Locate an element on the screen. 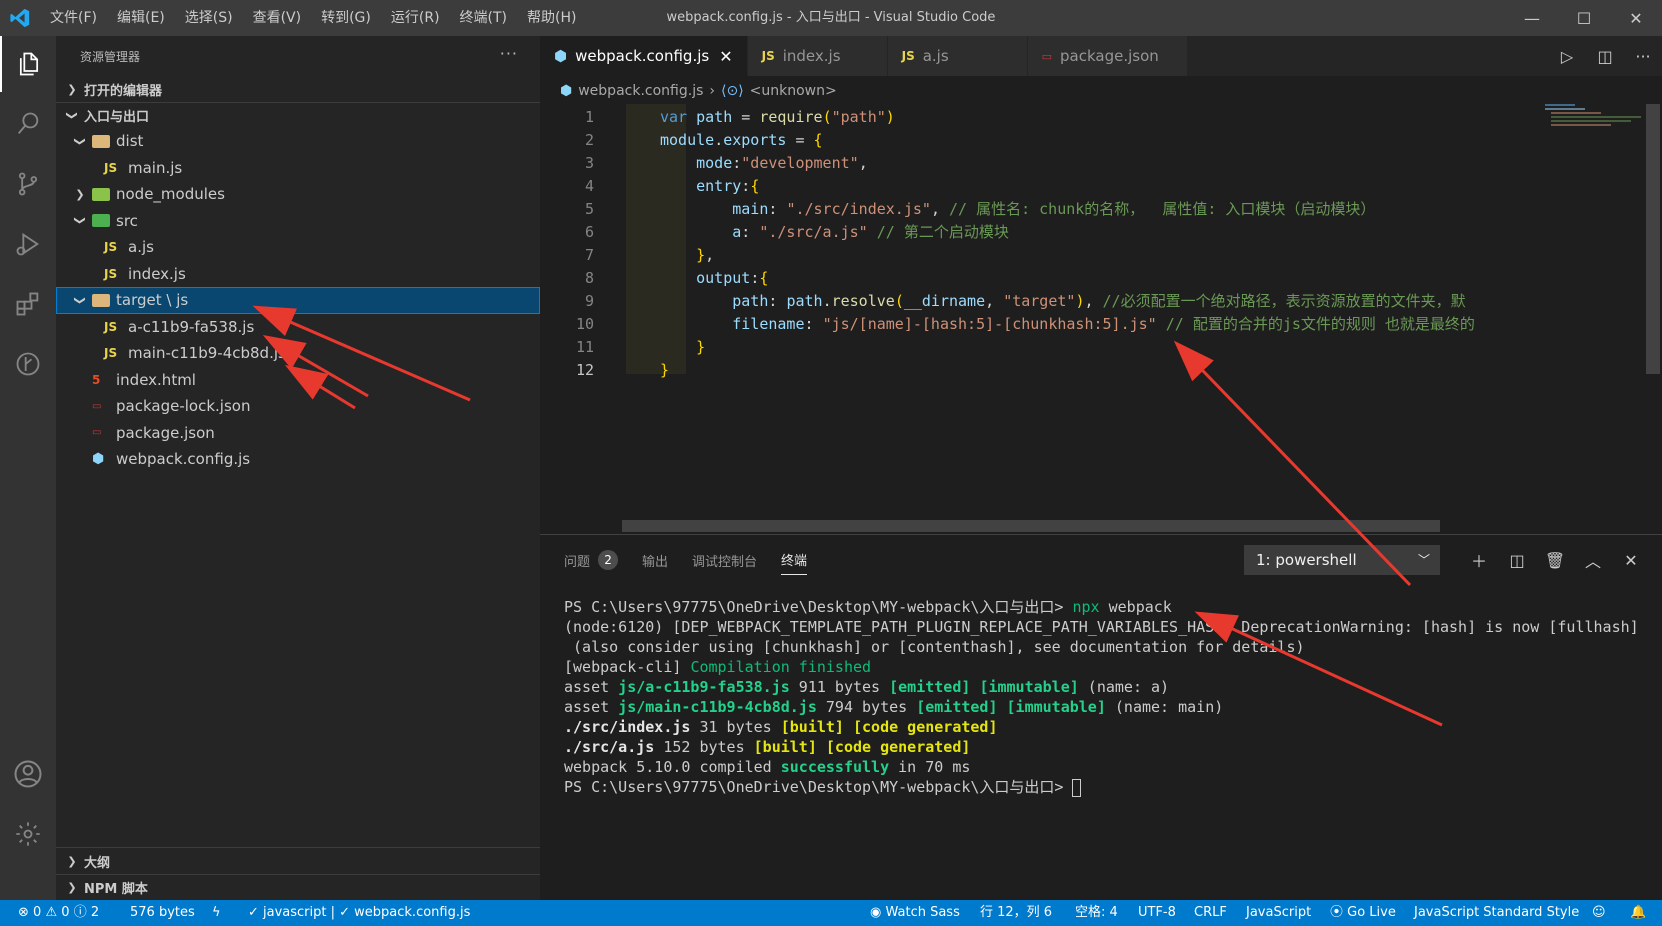 This screenshot has width=1662, height=926. code-token: "development" is located at coordinates (800, 163).